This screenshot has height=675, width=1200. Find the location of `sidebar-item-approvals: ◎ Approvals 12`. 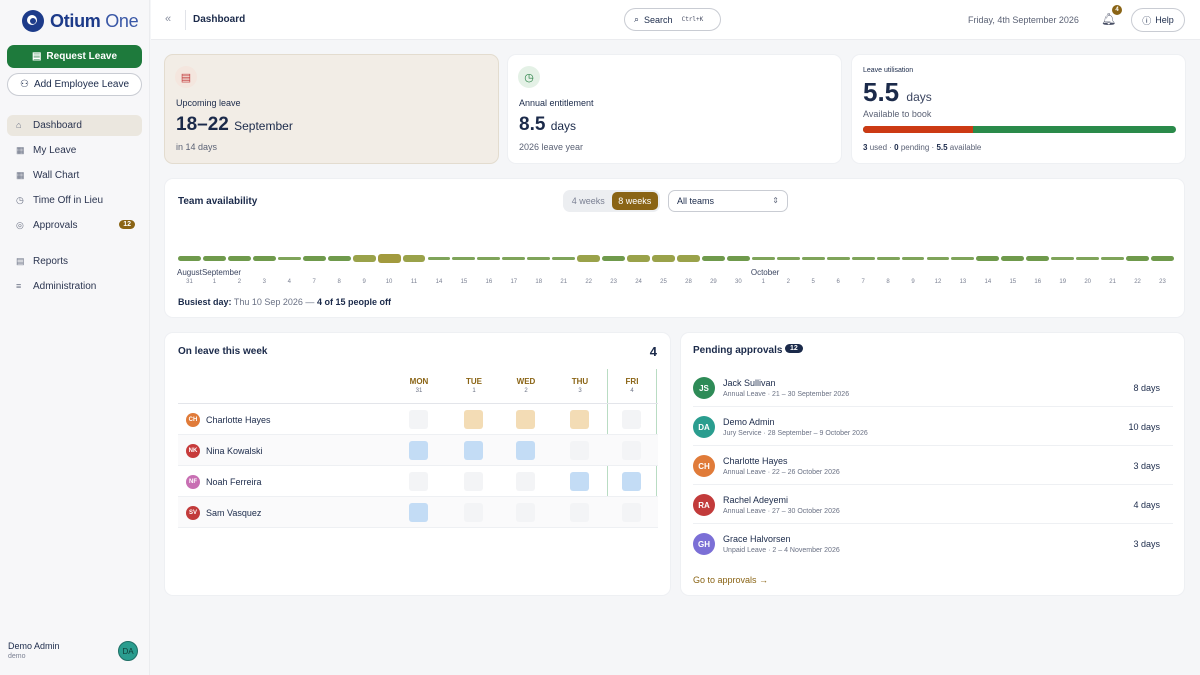

sidebar-item-approvals: ◎ Approvals 12 is located at coordinates (74, 225).